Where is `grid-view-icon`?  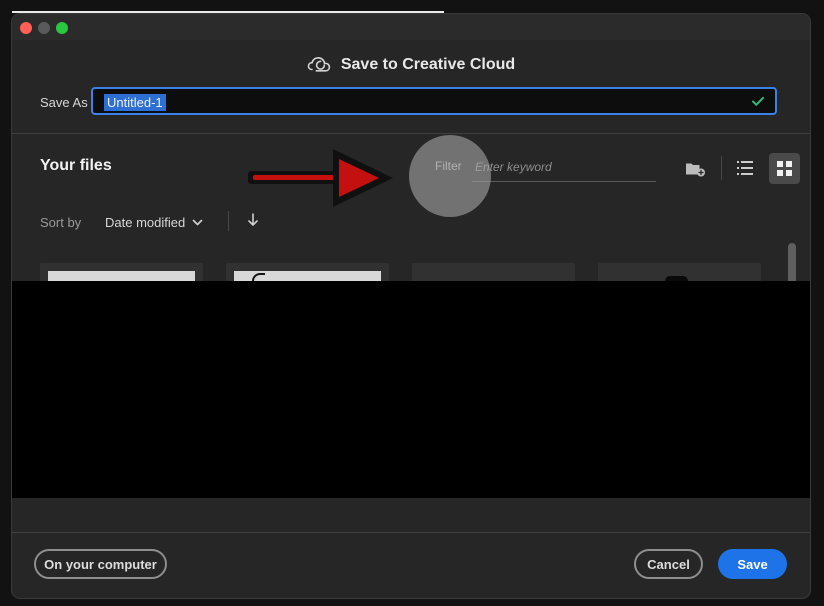
grid-view-icon is located at coordinates (784, 168).